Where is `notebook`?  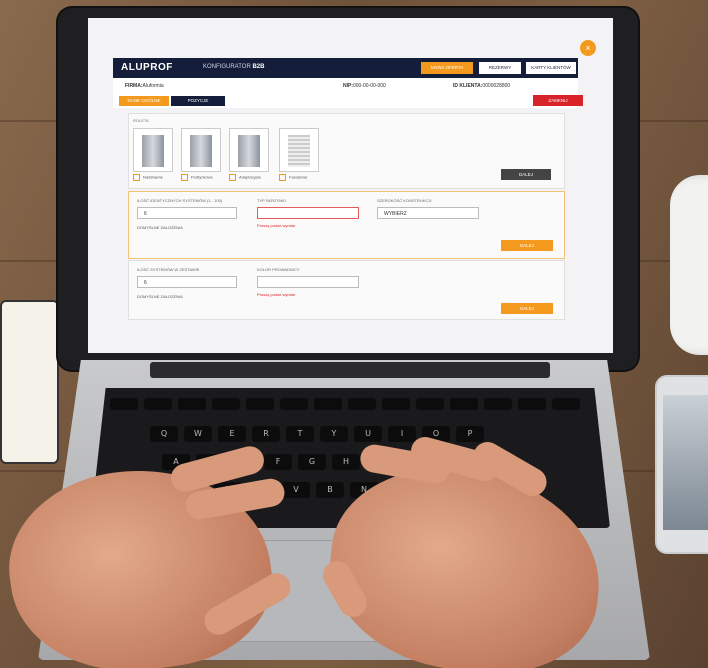 notebook is located at coordinates (29, 382).